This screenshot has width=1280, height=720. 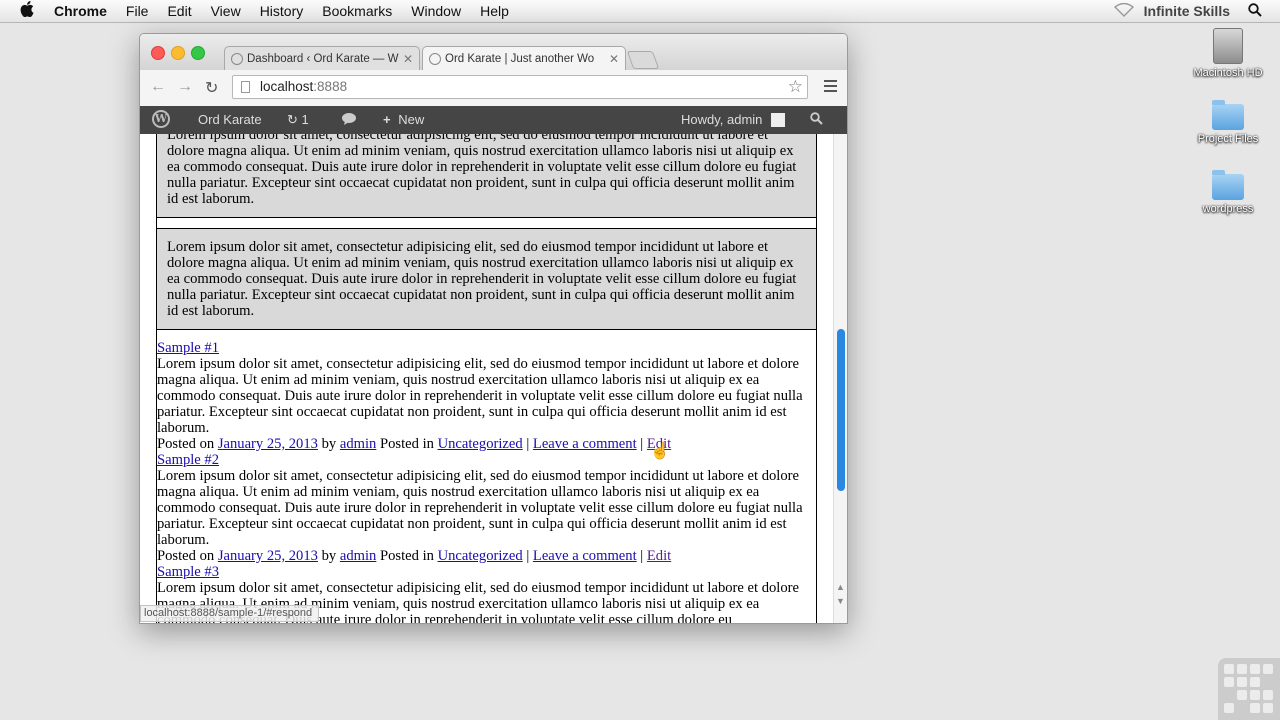 I want to click on menu-chrome: Chrome, so click(x=80, y=11).